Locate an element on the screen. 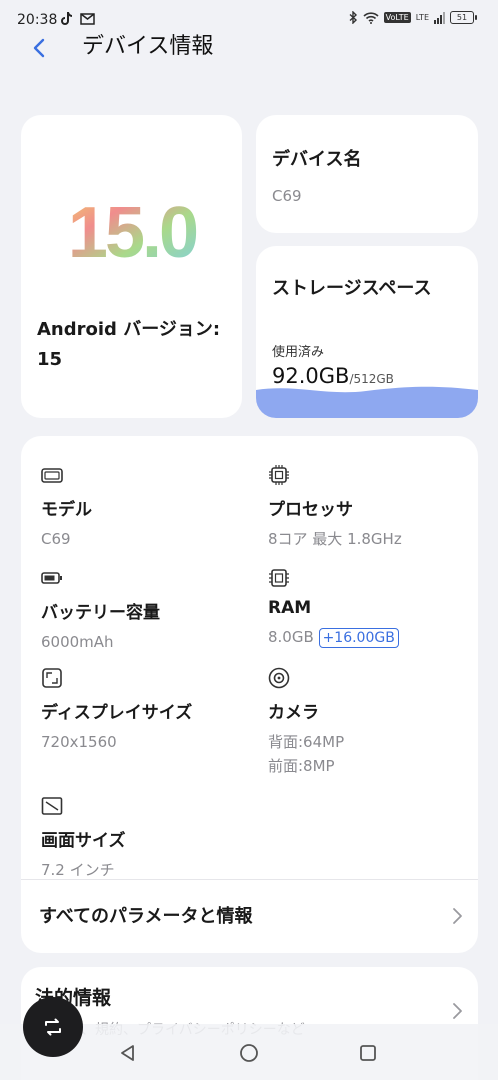 The height and width of the screenshot is (1080, 498). spec-camera-values: 背面:64MP 前面:8MP is located at coordinates (368, 754).